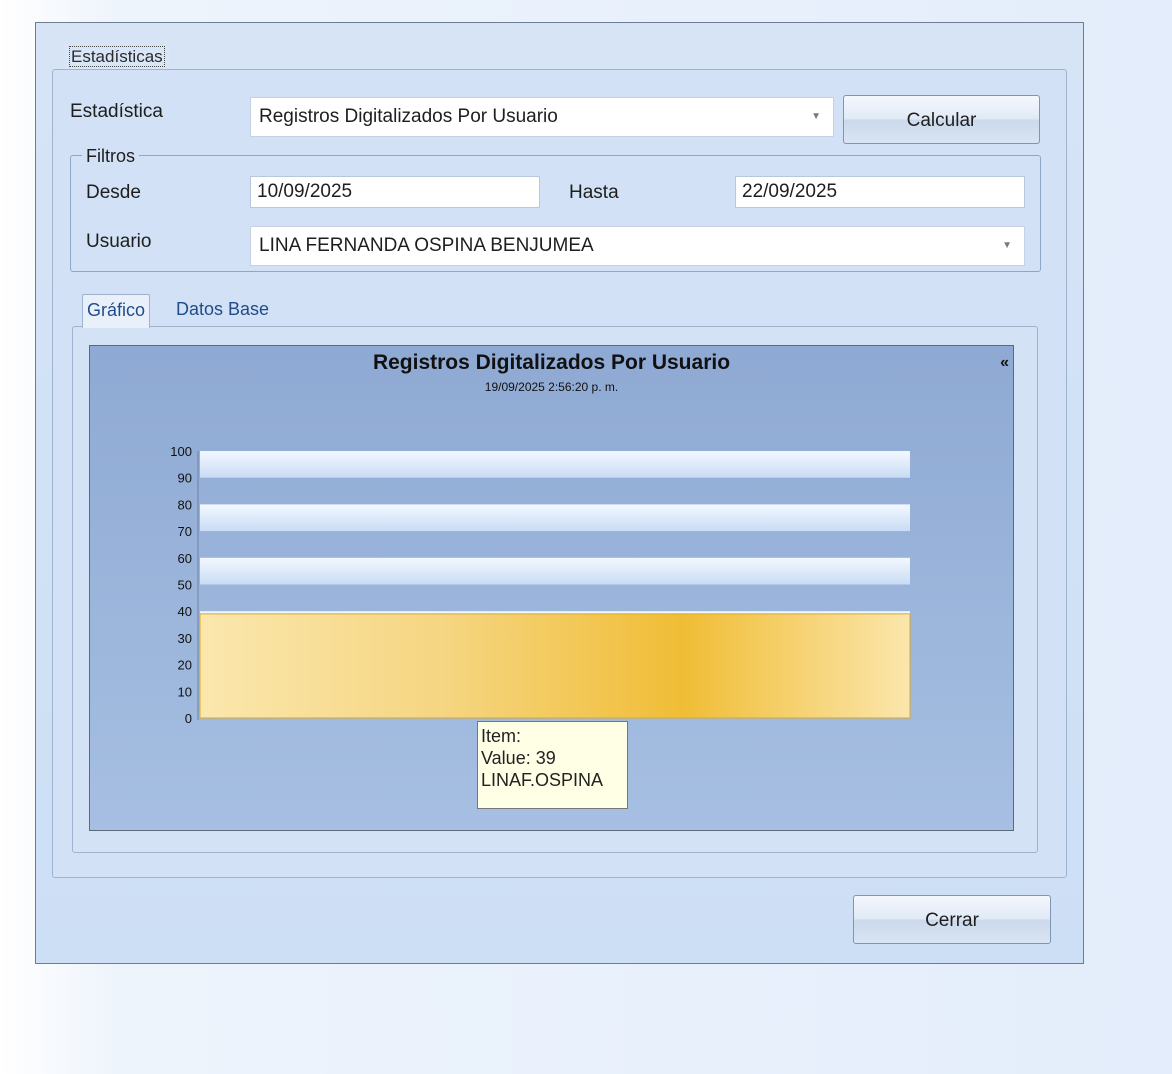 This screenshot has width=1172, height=1074. What do you see at coordinates (551, 387) in the screenshot?
I see `chart-subtitle: 19/09/2025 2:56:20 p. m.` at bounding box center [551, 387].